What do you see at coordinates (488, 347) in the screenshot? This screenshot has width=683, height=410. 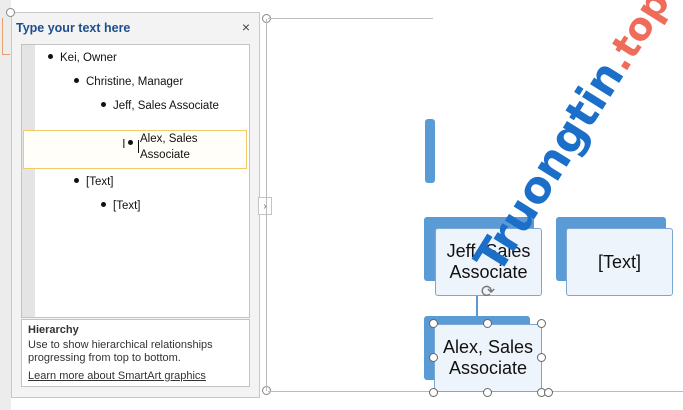 I see `shape-alex-line1: Alex, Sales` at bounding box center [488, 347].